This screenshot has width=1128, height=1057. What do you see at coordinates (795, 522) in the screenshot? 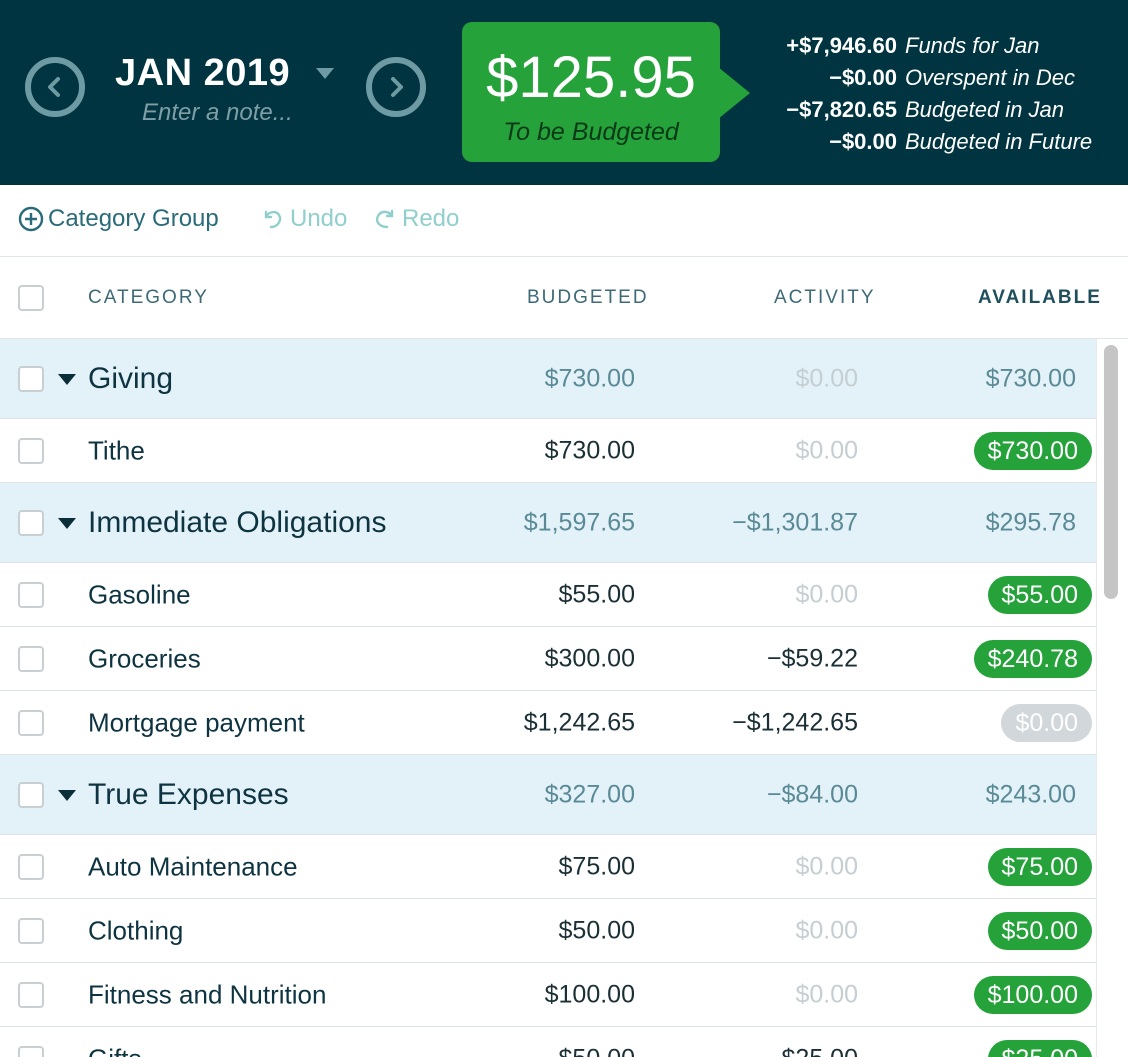
I see `group-activity: −$1,301.87` at bounding box center [795, 522].